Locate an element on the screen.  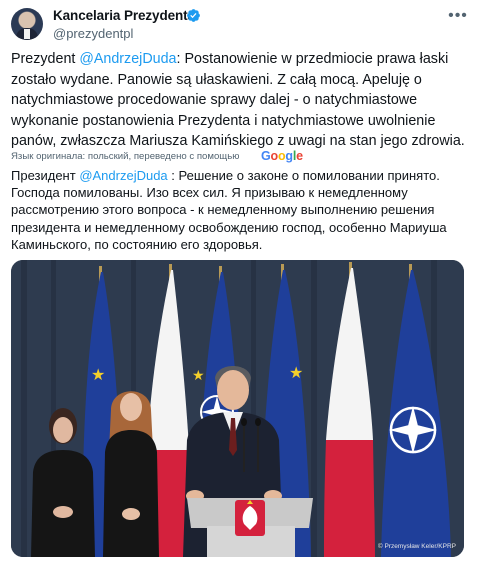
more-icon: ••• is located at coordinates (458, 17).